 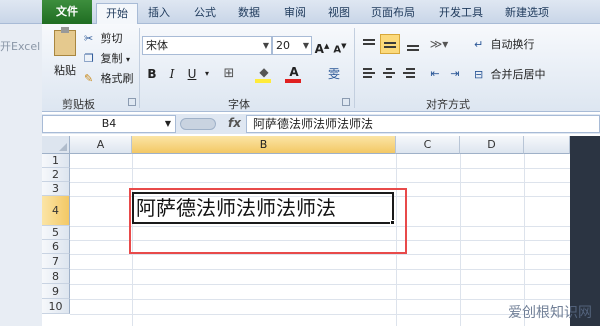 What do you see at coordinates (423, 124) in the screenshot?
I see `formula-input: 阿萨德法师法师法师法` at bounding box center [423, 124].